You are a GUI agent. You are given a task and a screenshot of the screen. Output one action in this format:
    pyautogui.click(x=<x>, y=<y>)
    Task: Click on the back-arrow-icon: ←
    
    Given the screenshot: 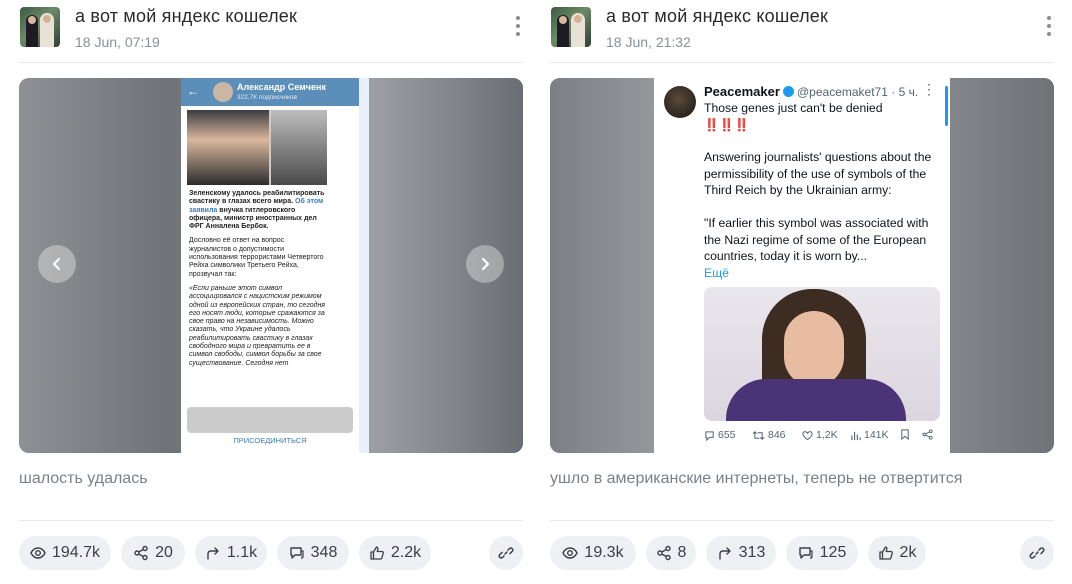 What is the action you would take?
    pyautogui.click(x=193, y=91)
    